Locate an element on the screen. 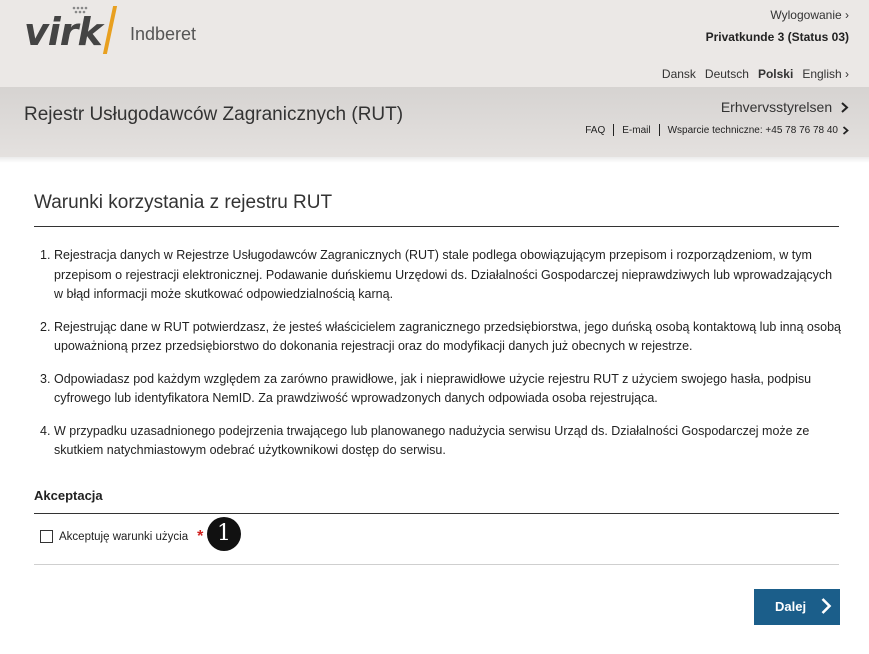 The image size is (869, 654). accept-terms-row: Akceptuję warunki użycia * is located at coordinates (122, 536).